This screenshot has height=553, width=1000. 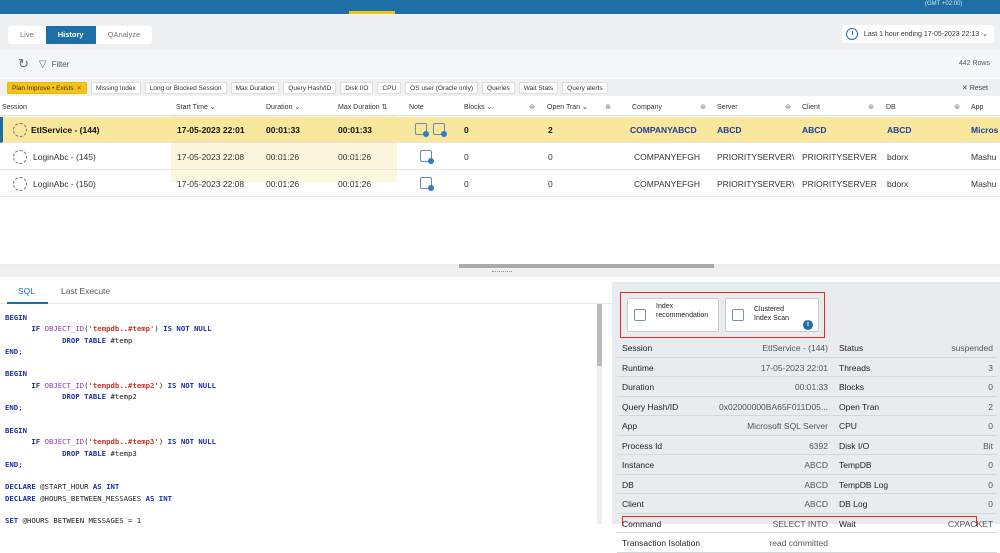 I want to click on cell-server: PRIORITYSERVER\, so click(x=756, y=184).